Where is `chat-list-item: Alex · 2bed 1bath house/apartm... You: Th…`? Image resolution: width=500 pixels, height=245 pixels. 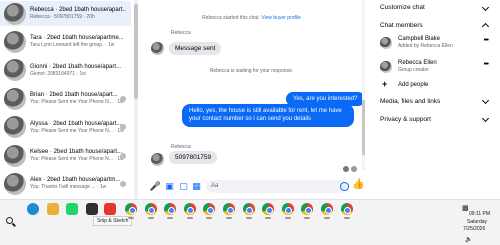
chat-list-item: Alex · 2bed 1bath house/apartm... You: Th… is located at coordinates (65, 183).